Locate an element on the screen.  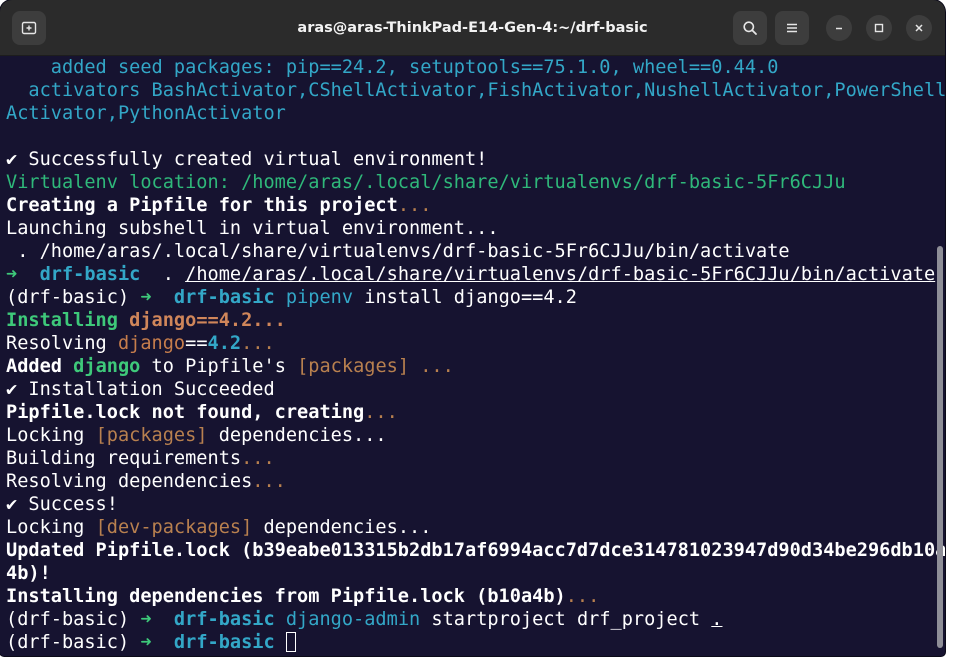
new-tab-icon is located at coordinates (29, 28).